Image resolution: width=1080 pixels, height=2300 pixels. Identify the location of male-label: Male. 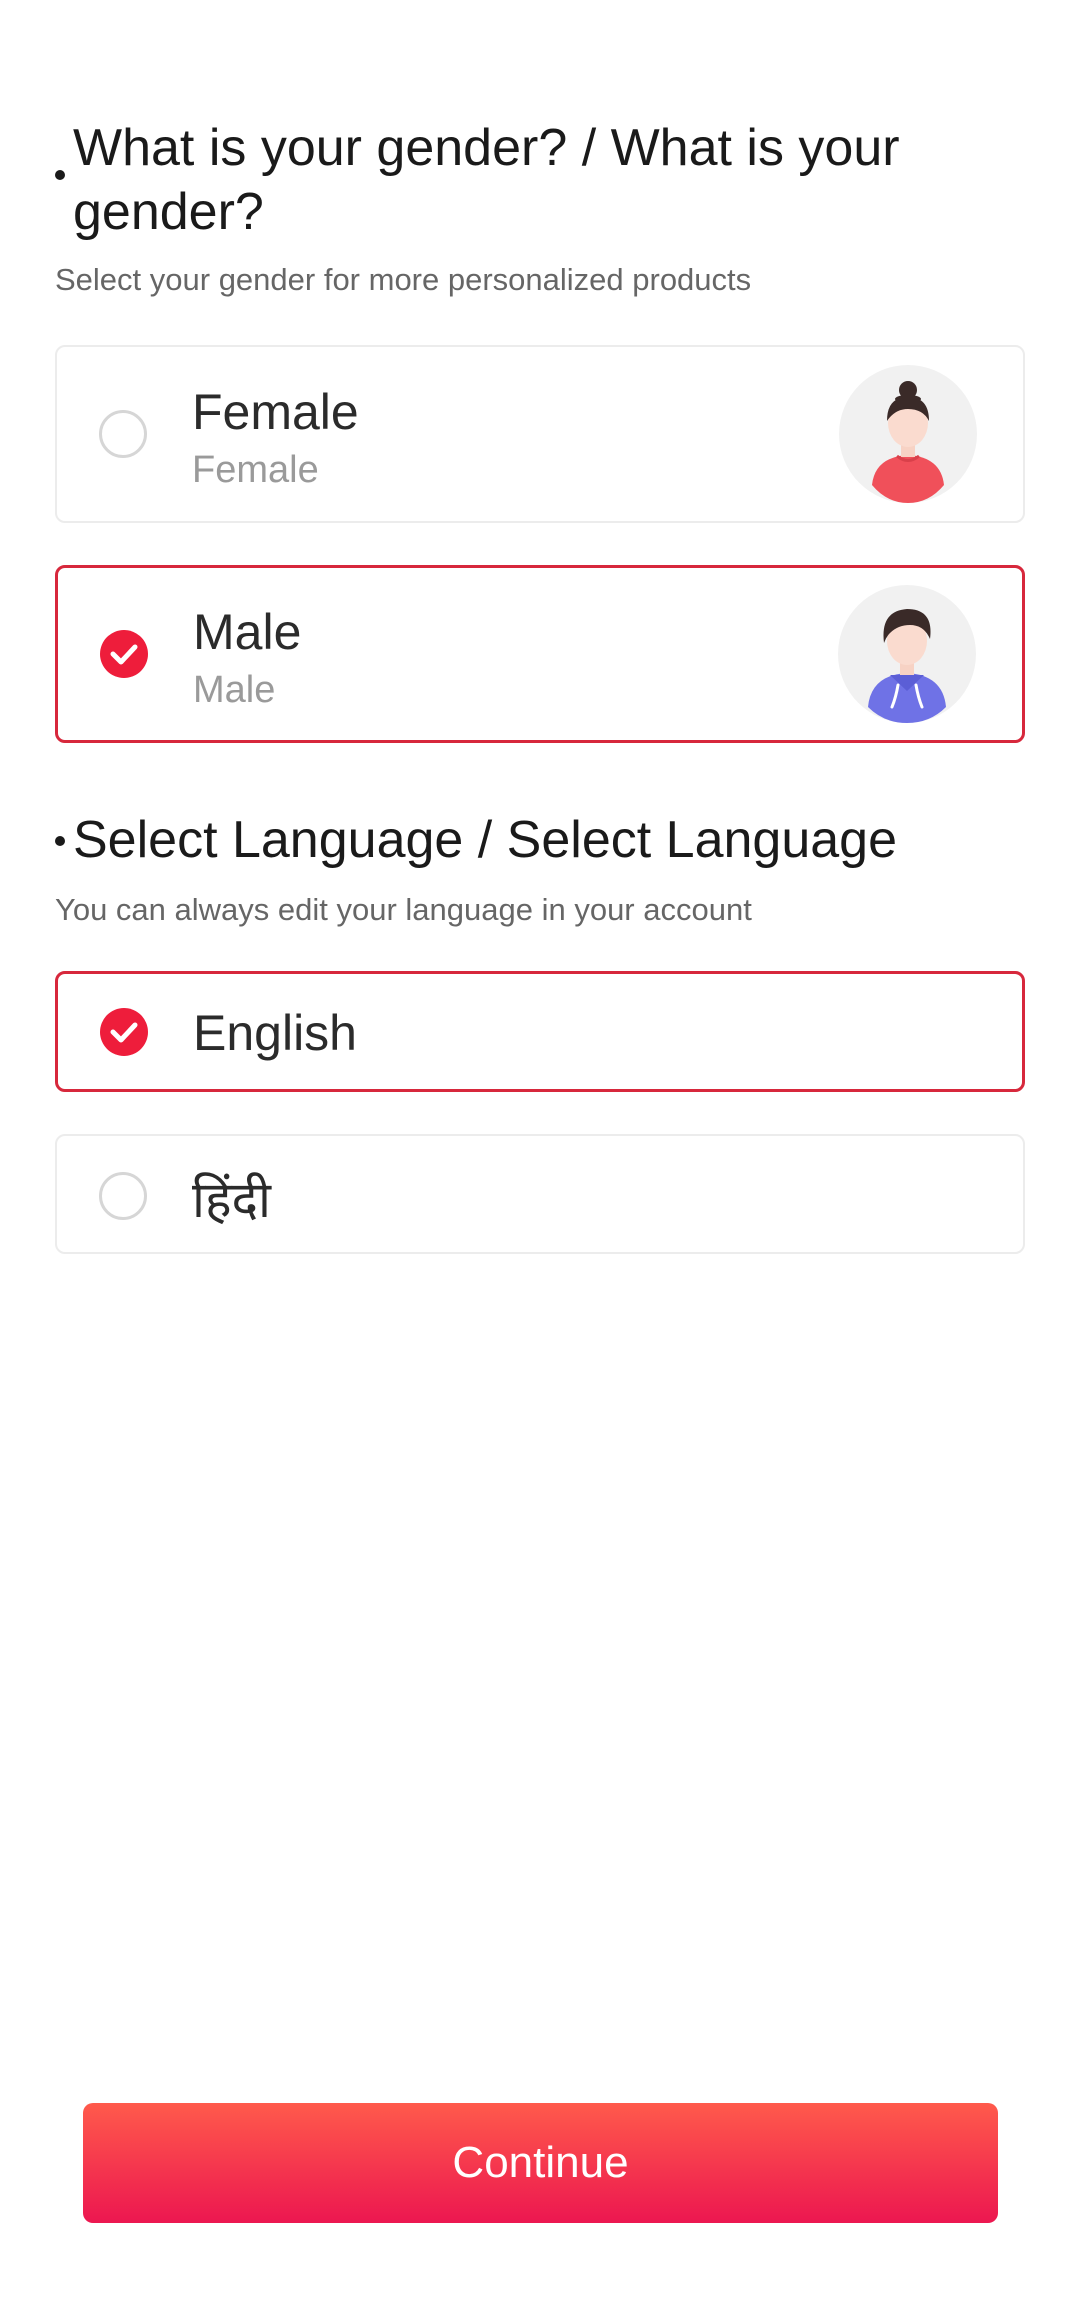
(247, 632).